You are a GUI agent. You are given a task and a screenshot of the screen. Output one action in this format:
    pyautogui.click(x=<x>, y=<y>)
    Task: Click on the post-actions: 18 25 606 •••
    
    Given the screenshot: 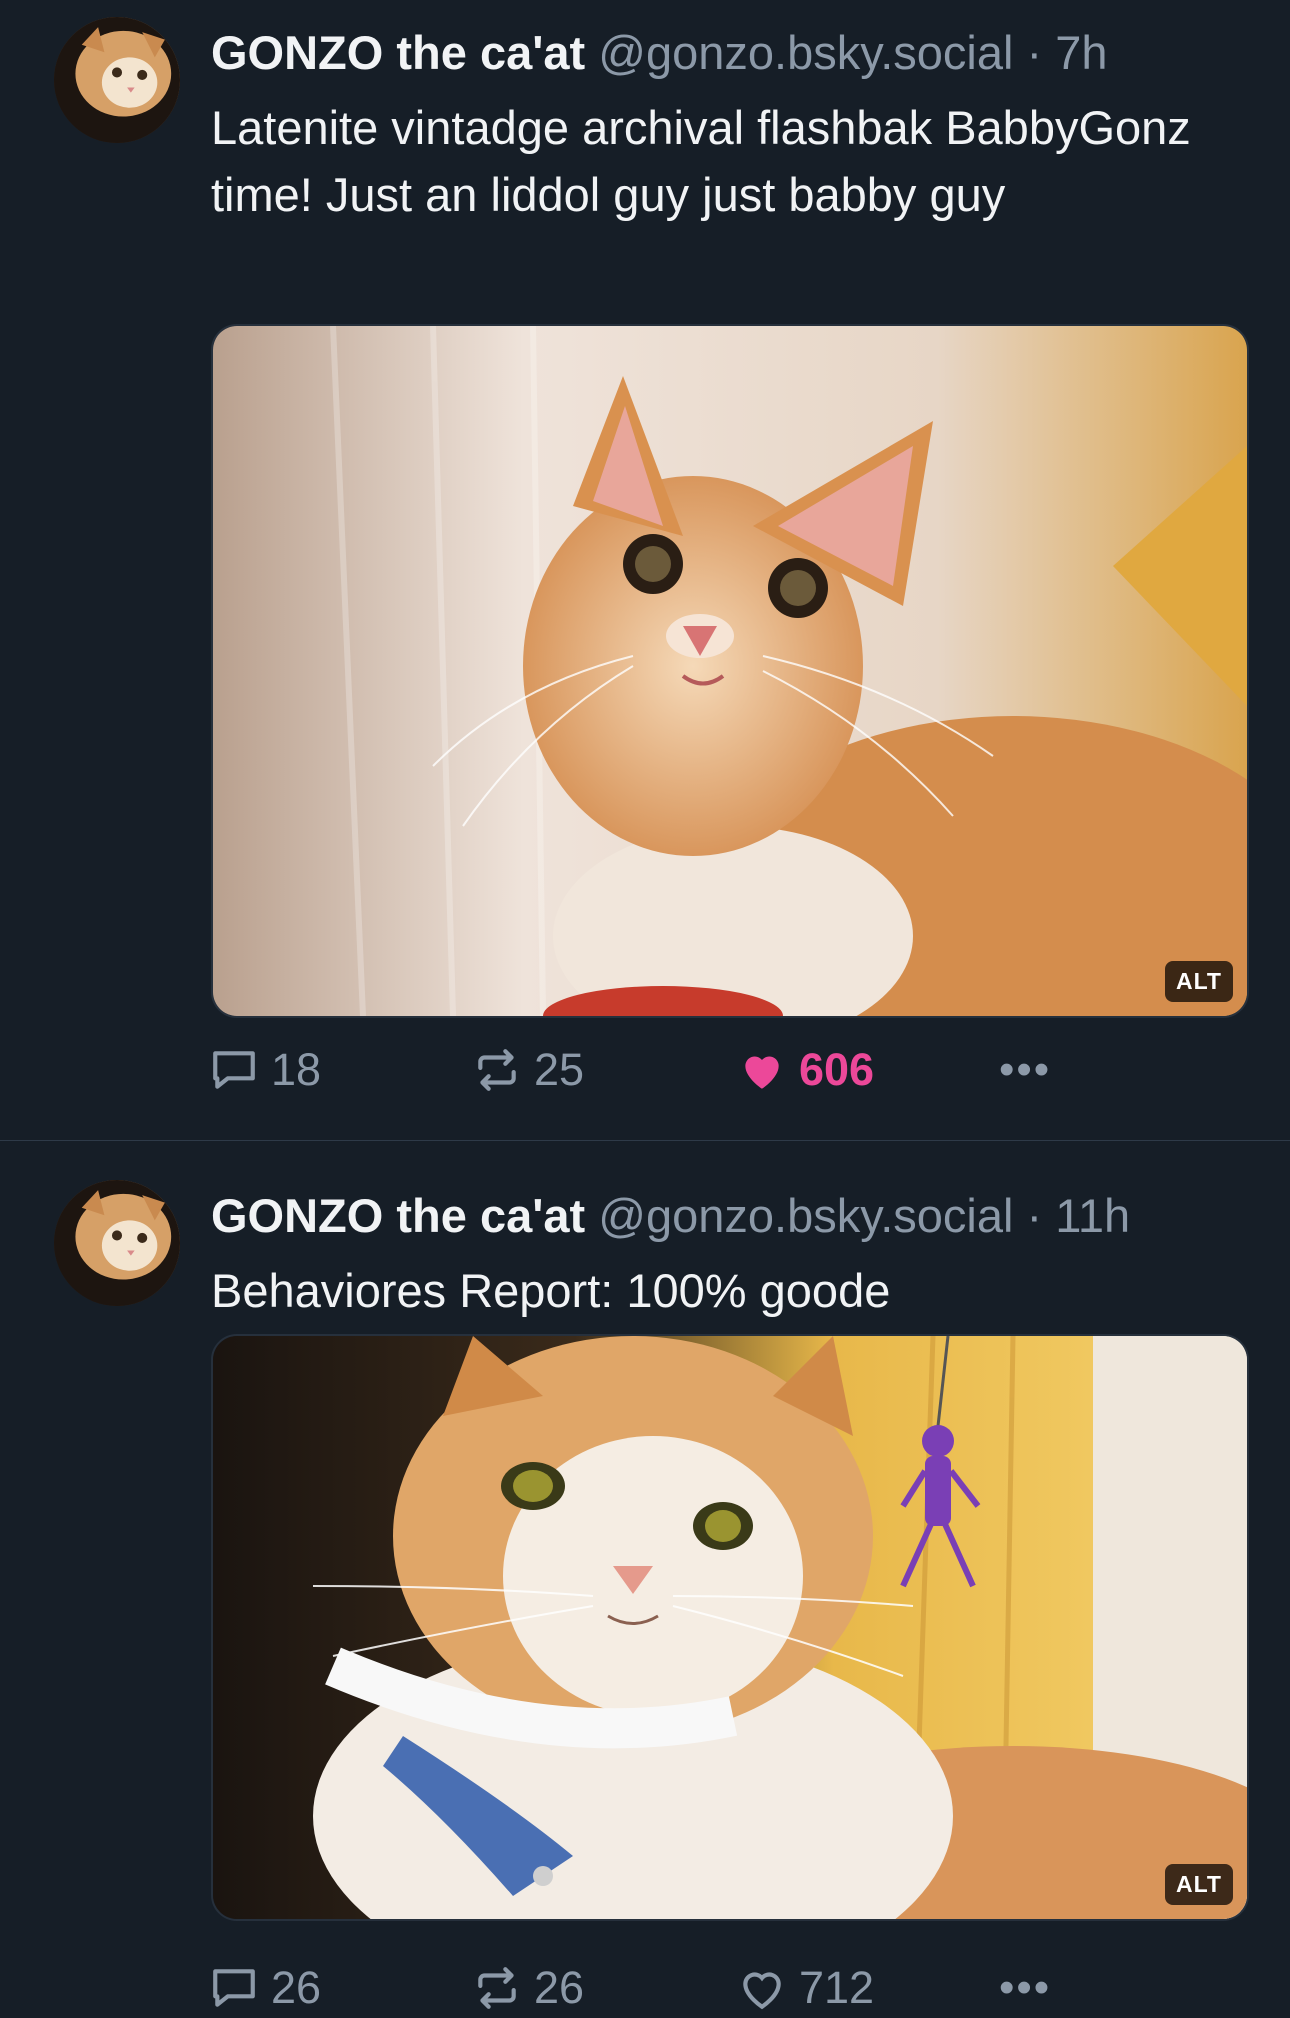 What is the action you would take?
    pyautogui.click(x=659, y=1070)
    